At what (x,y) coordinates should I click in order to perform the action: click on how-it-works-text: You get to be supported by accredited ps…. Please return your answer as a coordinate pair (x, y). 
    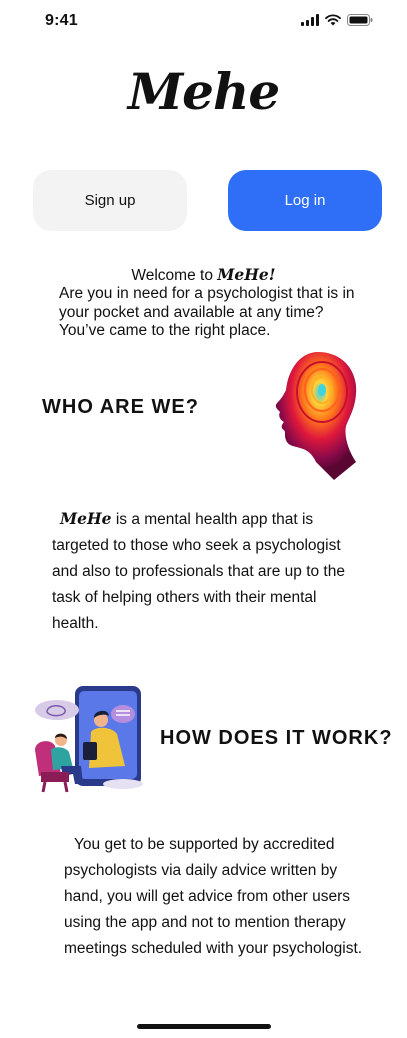
    Looking at the image, I should click on (214, 897).